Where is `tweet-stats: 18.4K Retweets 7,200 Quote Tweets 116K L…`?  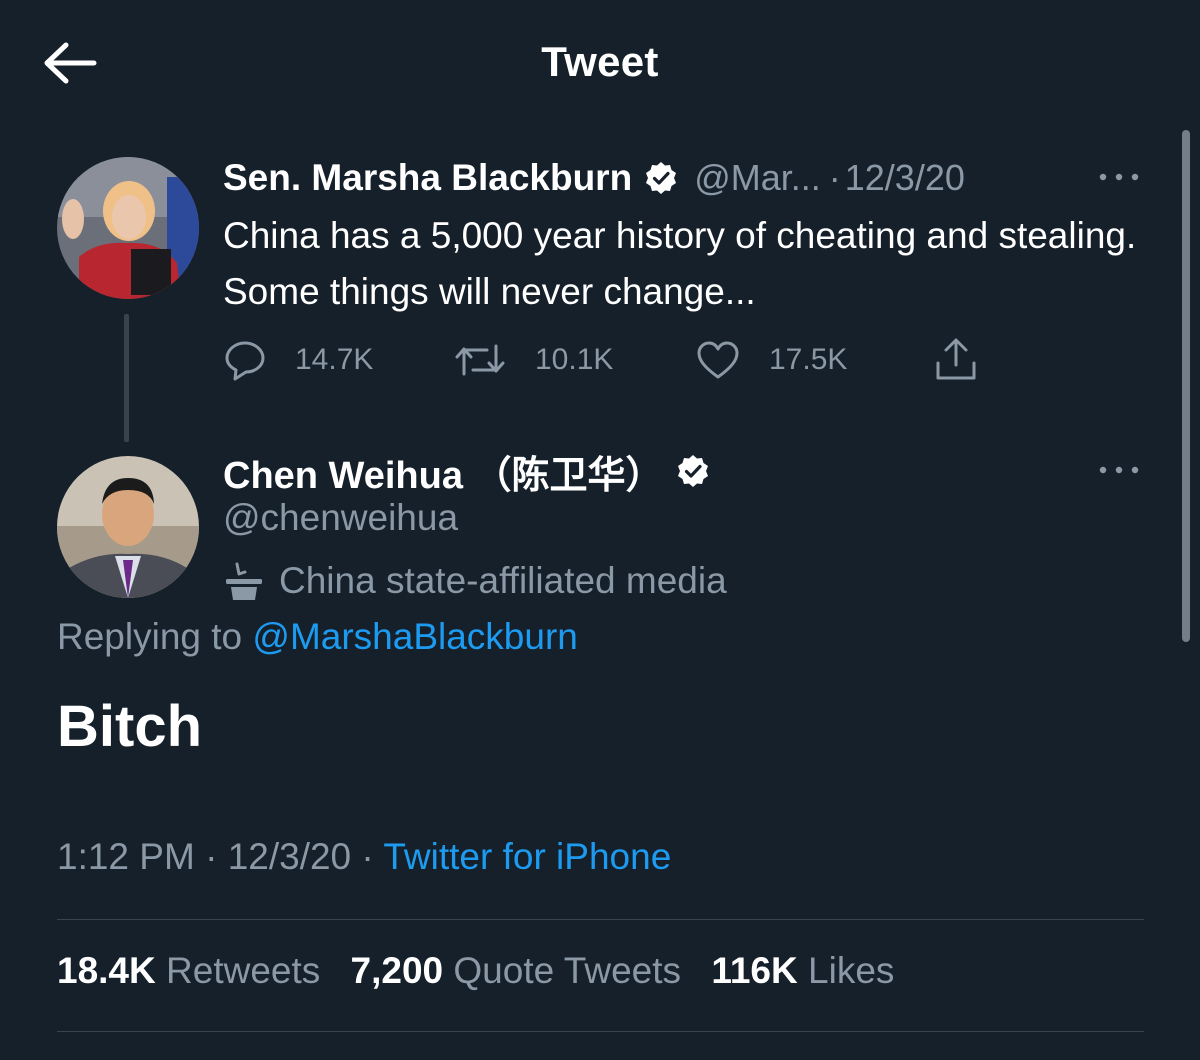
tweet-stats: 18.4K Retweets 7,200 Quote Tweets 116K L… is located at coordinates (485, 971).